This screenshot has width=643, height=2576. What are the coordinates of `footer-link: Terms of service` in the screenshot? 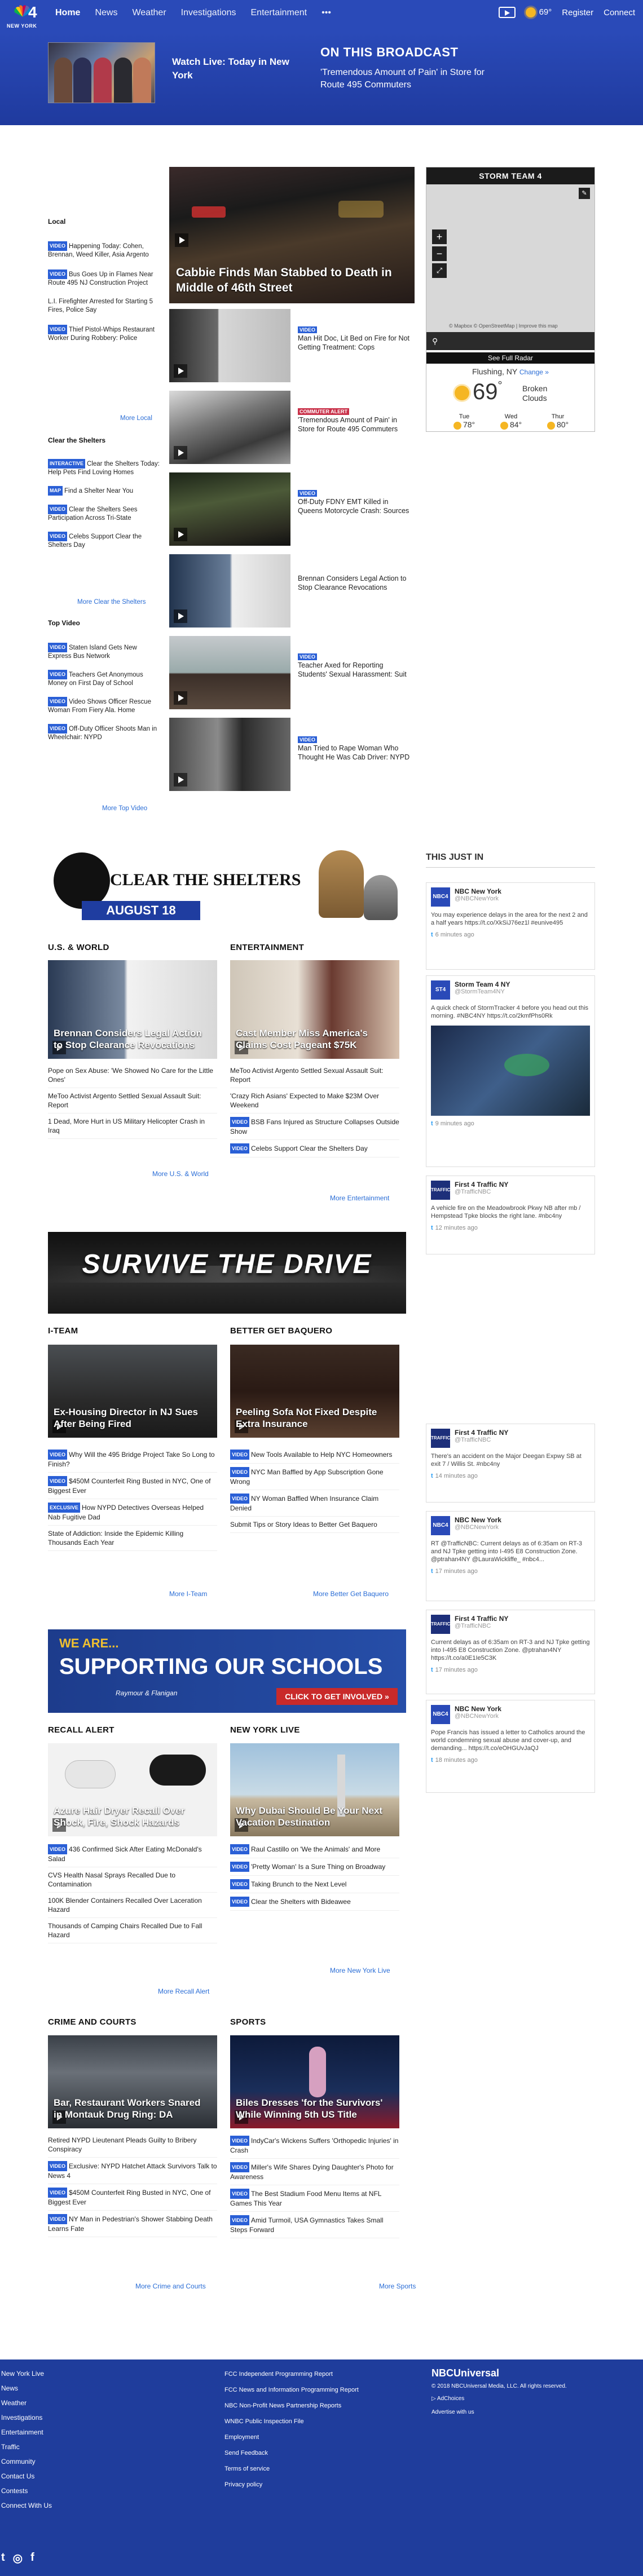 It's located at (291, 2469).